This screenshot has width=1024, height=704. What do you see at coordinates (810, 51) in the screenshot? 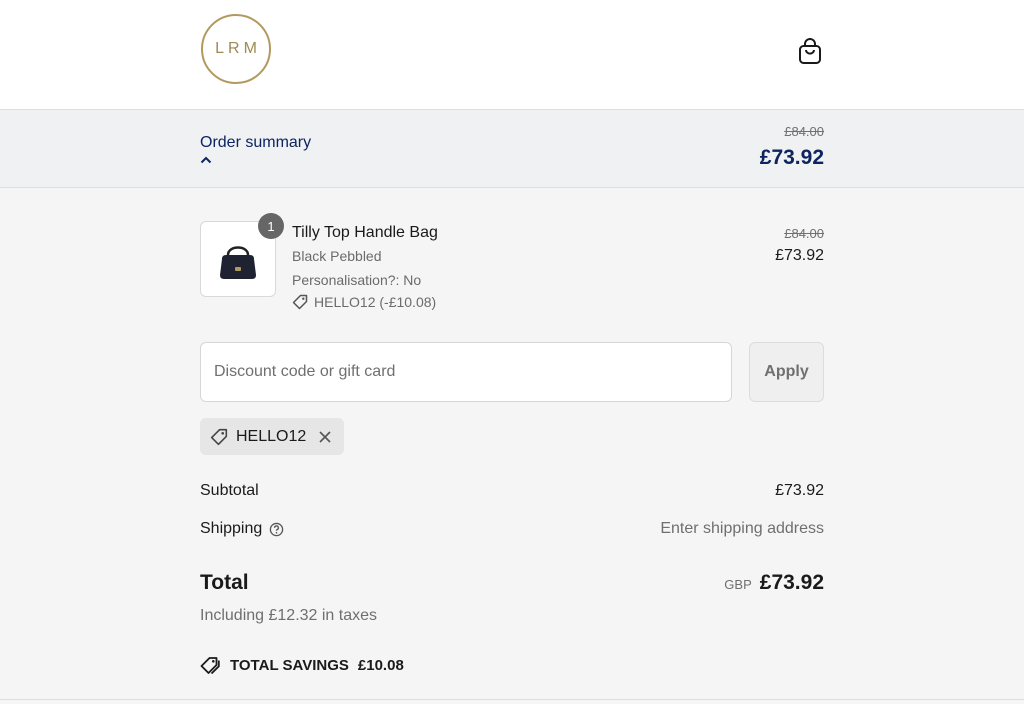
I see `shopping-bag-icon` at bounding box center [810, 51].